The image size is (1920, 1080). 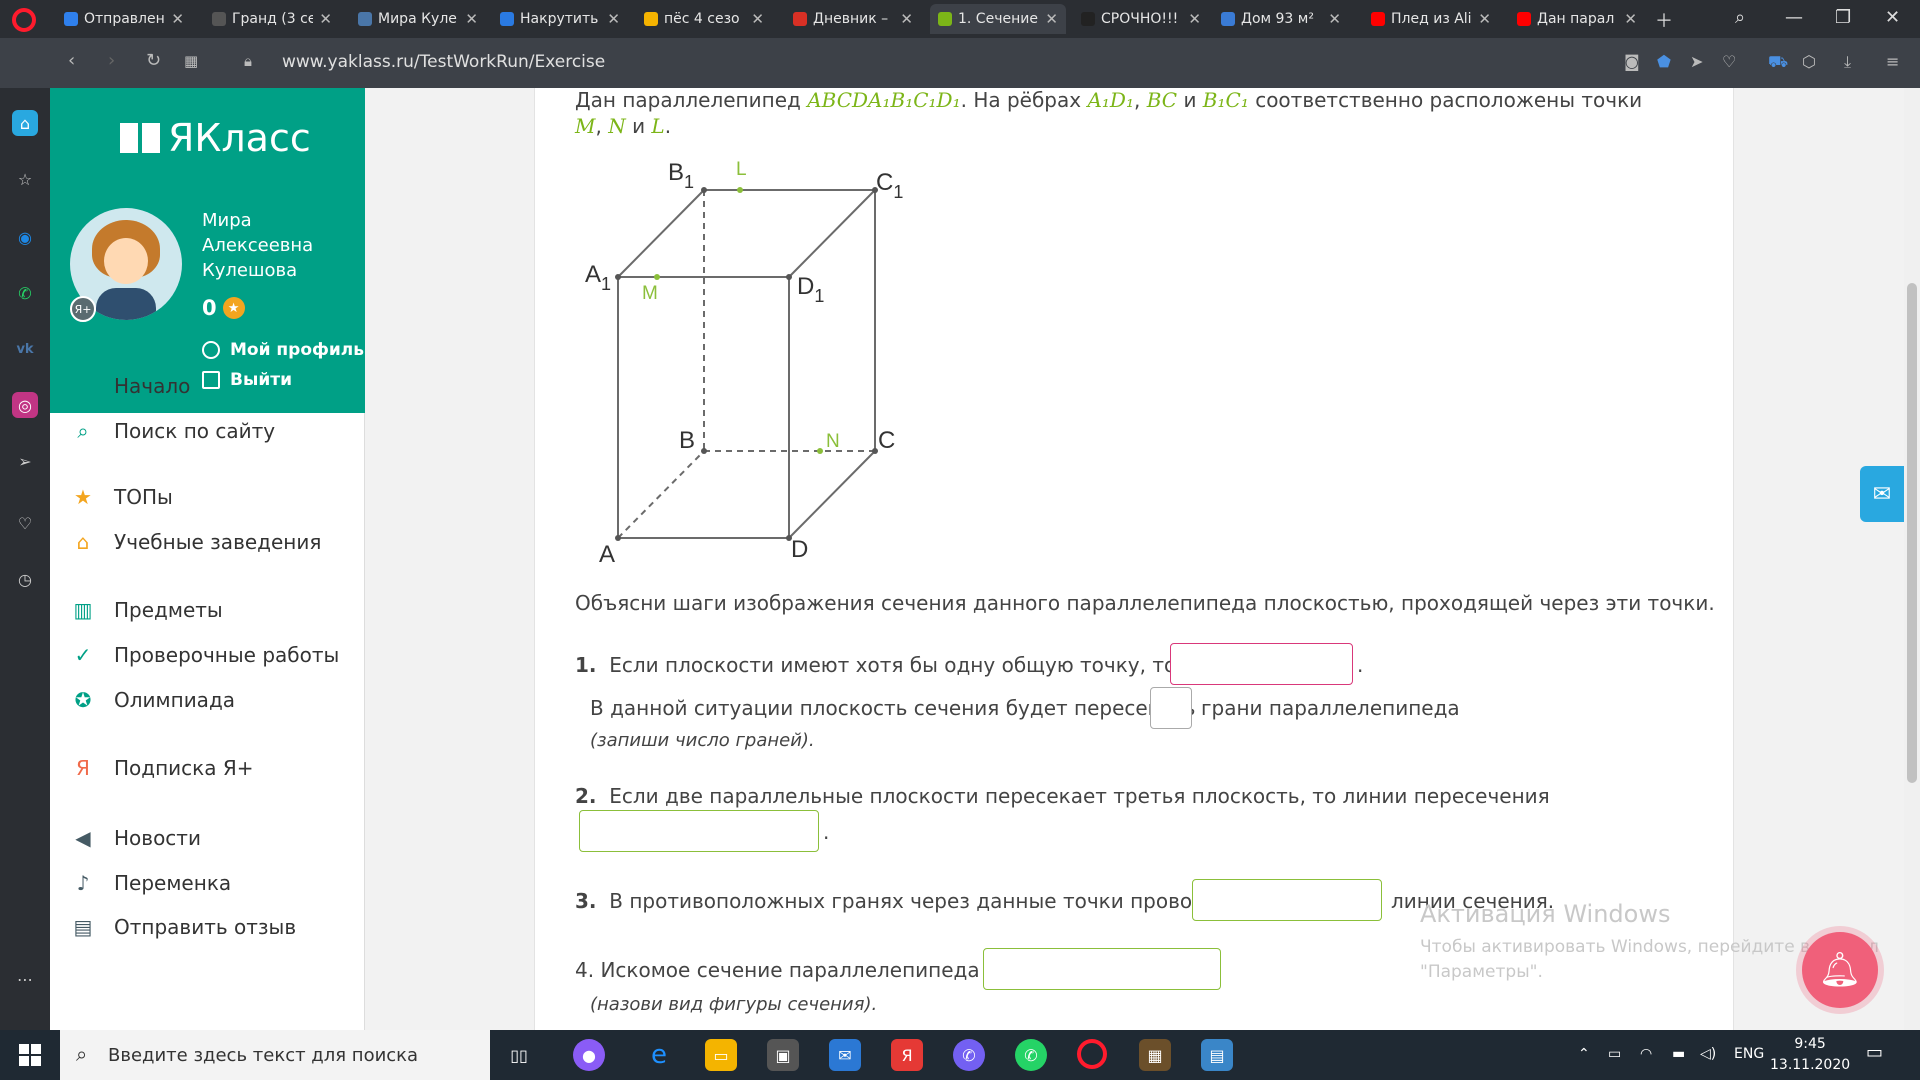 What do you see at coordinates (172, 431) in the screenshot?
I see `menu-item: ⌕ Поиск по сайту` at bounding box center [172, 431].